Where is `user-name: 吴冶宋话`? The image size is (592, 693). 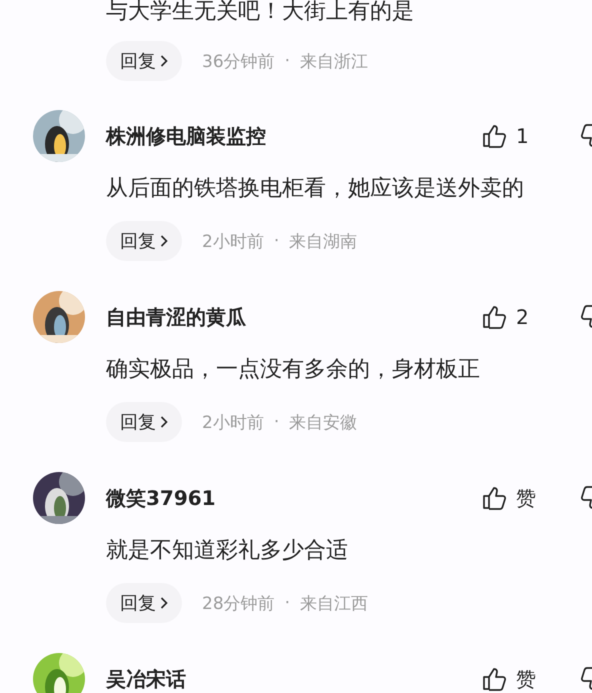
user-name: 吴冶宋话 is located at coordinates (294, 679).